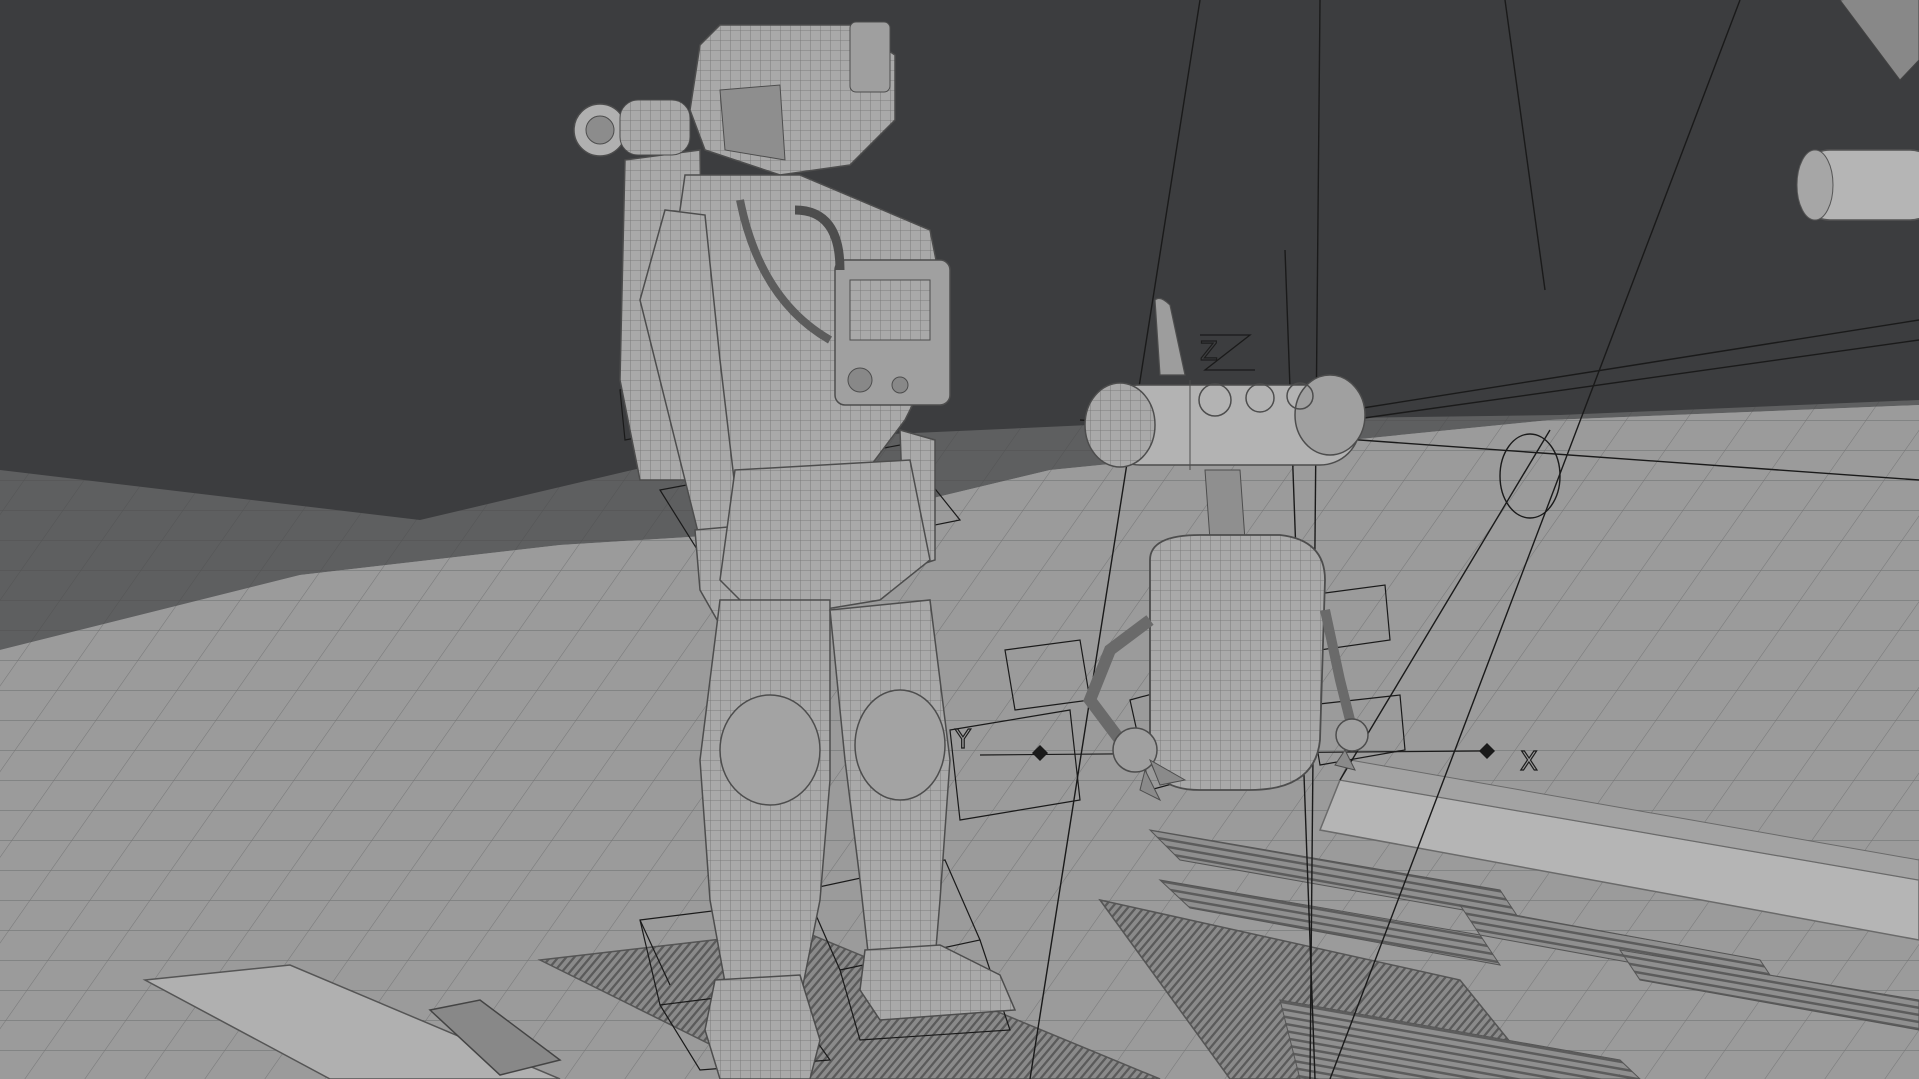  I want to click on backpack-dial, so click(632, 128).